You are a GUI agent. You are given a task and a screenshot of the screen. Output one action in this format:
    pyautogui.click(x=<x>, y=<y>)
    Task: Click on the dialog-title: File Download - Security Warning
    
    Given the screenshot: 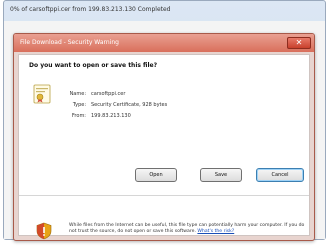 What is the action you would take?
    pyautogui.click(x=69, y=42)
    